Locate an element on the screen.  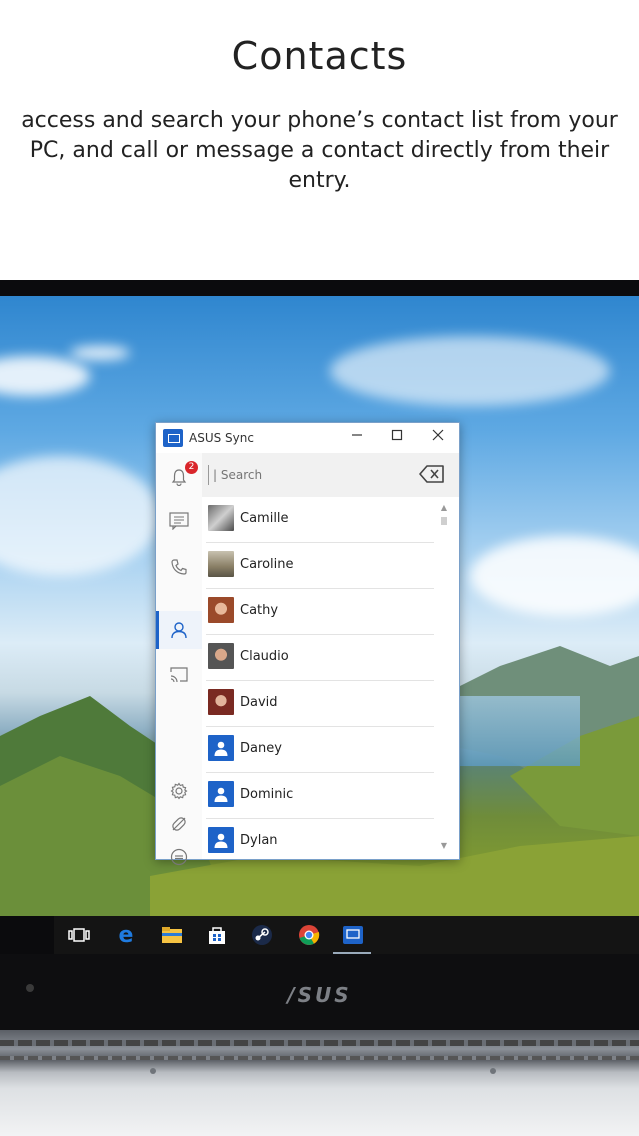
contact-row: Claudio is located at coordinates (318, 658).